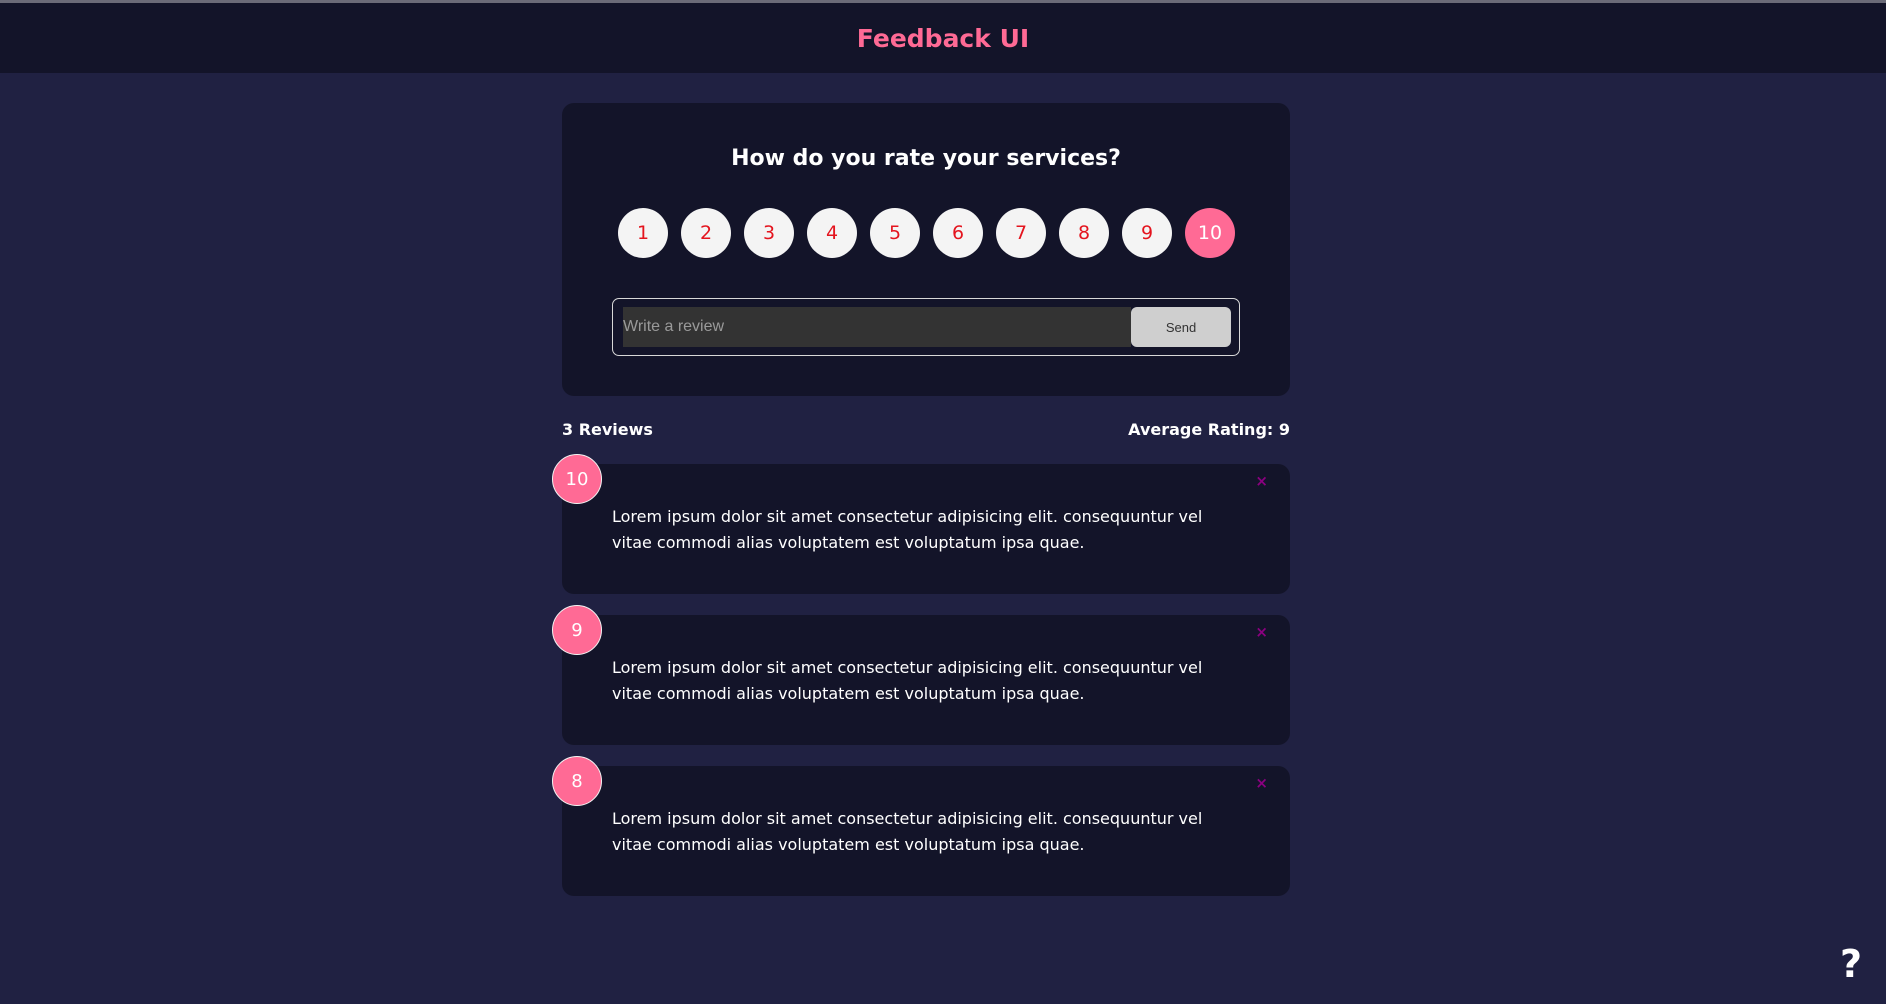  What do you see at coordinates (643, 233) in the screenshot?
I see `rating-option-1: 1` at bounding box center [643, 233].